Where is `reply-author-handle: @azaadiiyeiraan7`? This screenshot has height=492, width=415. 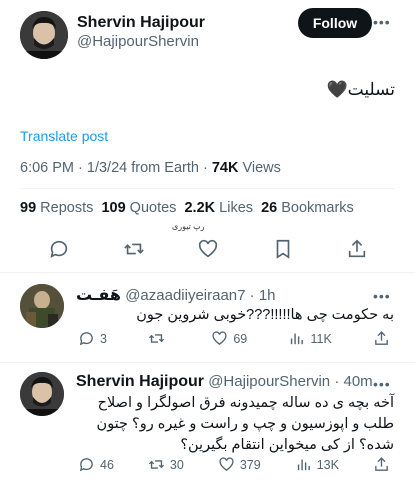
reply-author-handle: @azaadiiyeiraan7 is located at coordinates (185, 295).